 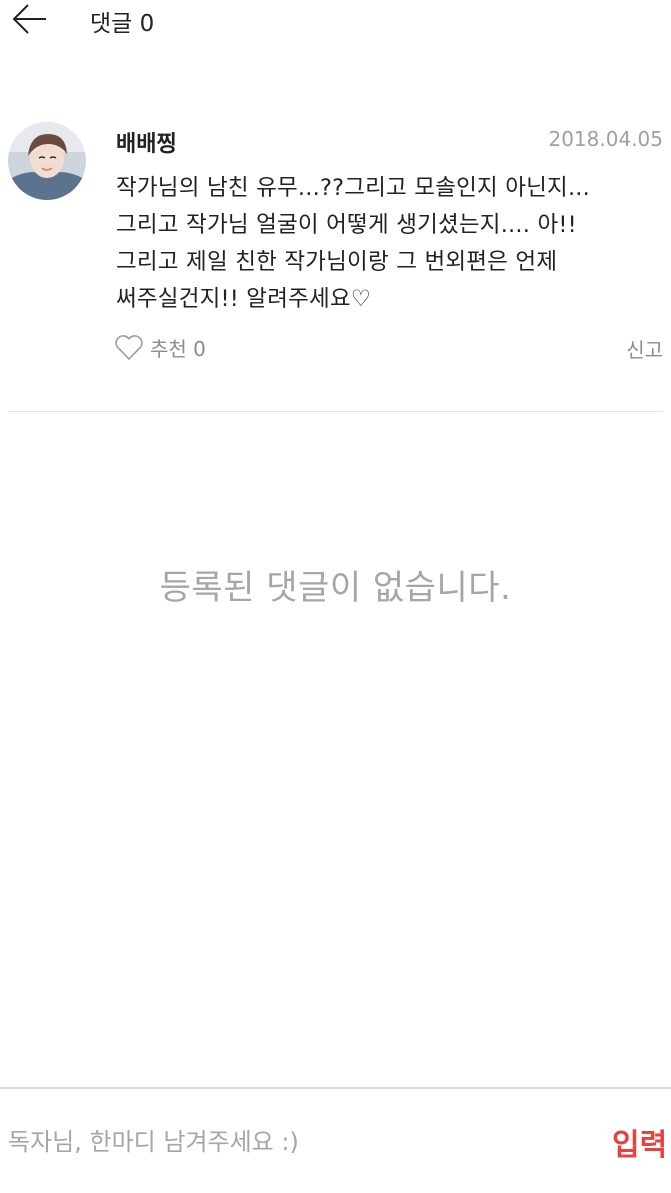 What do you see at coordinates (244, 299) in the screenshot?
I see `comment-line: 써주실건지!! 알려주세요♡` at bounding box center [244, 299].